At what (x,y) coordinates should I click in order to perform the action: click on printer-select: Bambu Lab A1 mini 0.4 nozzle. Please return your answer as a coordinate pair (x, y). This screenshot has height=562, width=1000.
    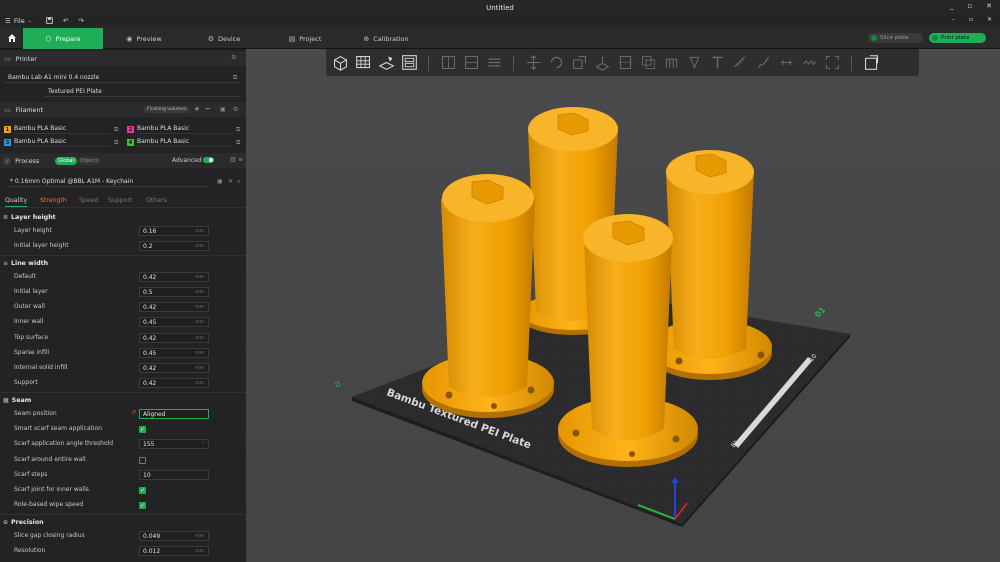
    Looking at the image, I should click on (122, 77).